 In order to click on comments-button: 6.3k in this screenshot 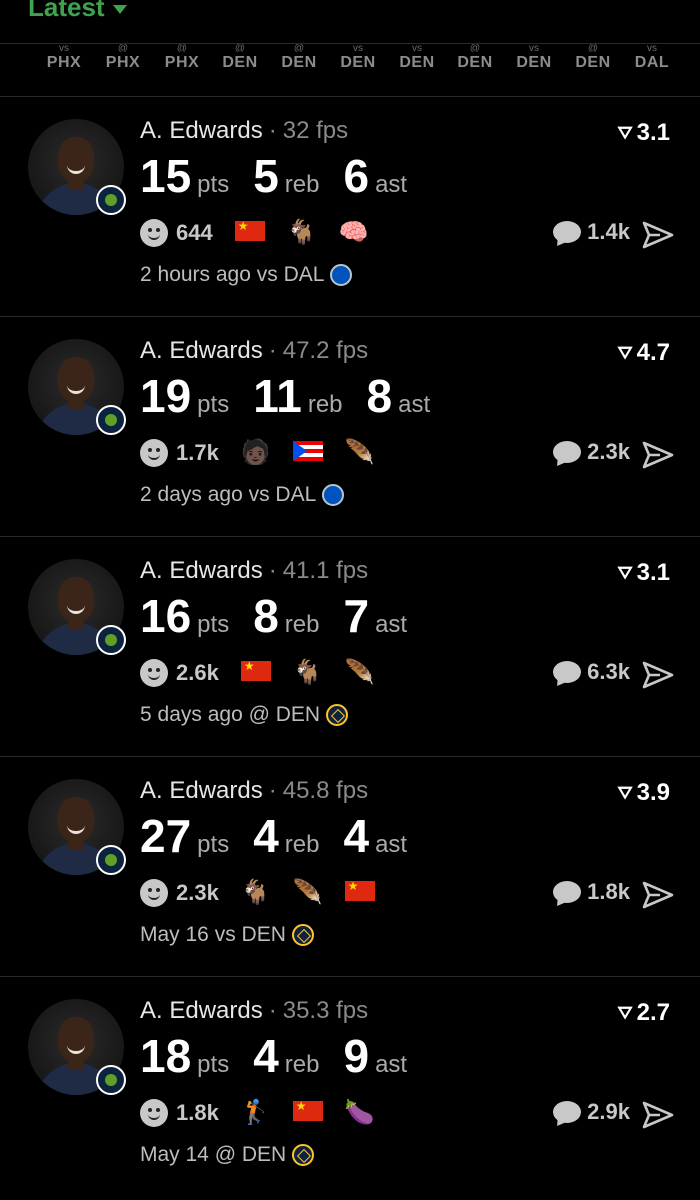, I will do `click(591, 672)`.